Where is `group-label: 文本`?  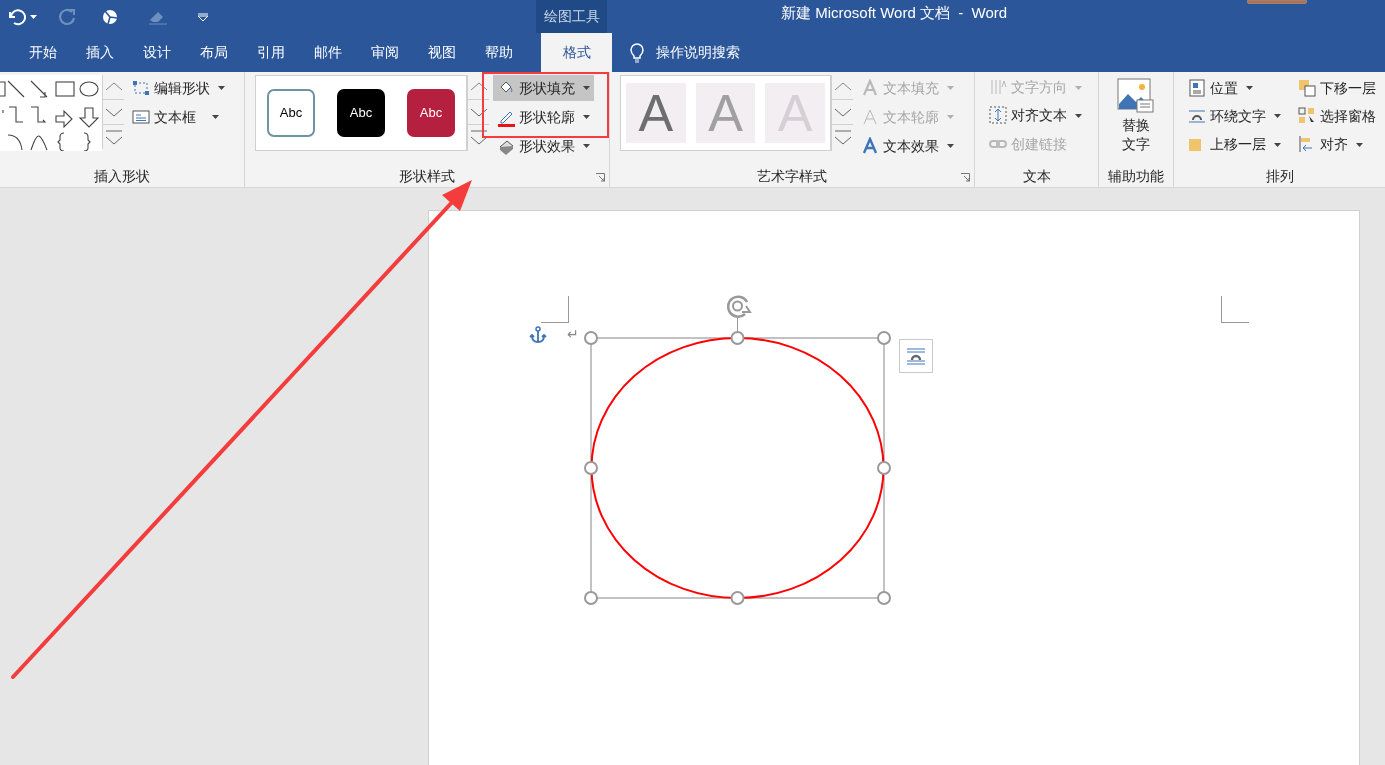
group-label: 文本 is located at coordinates (1036, 176).